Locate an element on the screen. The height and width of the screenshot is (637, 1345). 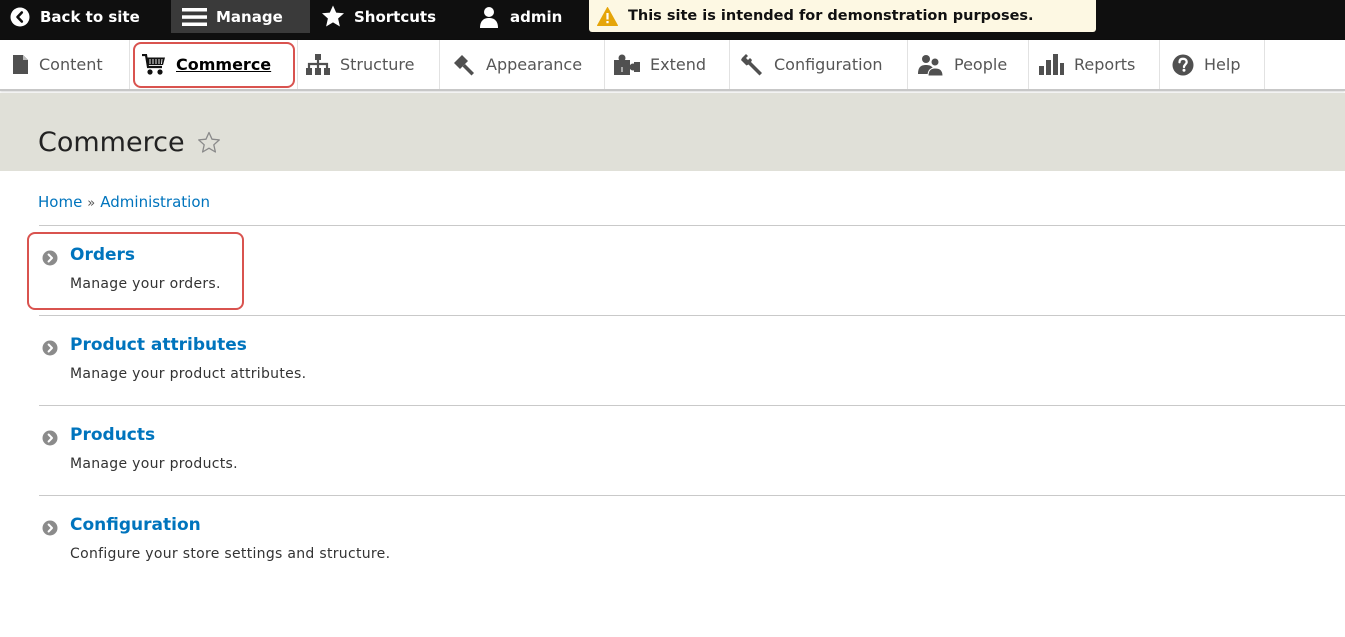
breadcrumb-home: Home is located at coordinates (60, 202).